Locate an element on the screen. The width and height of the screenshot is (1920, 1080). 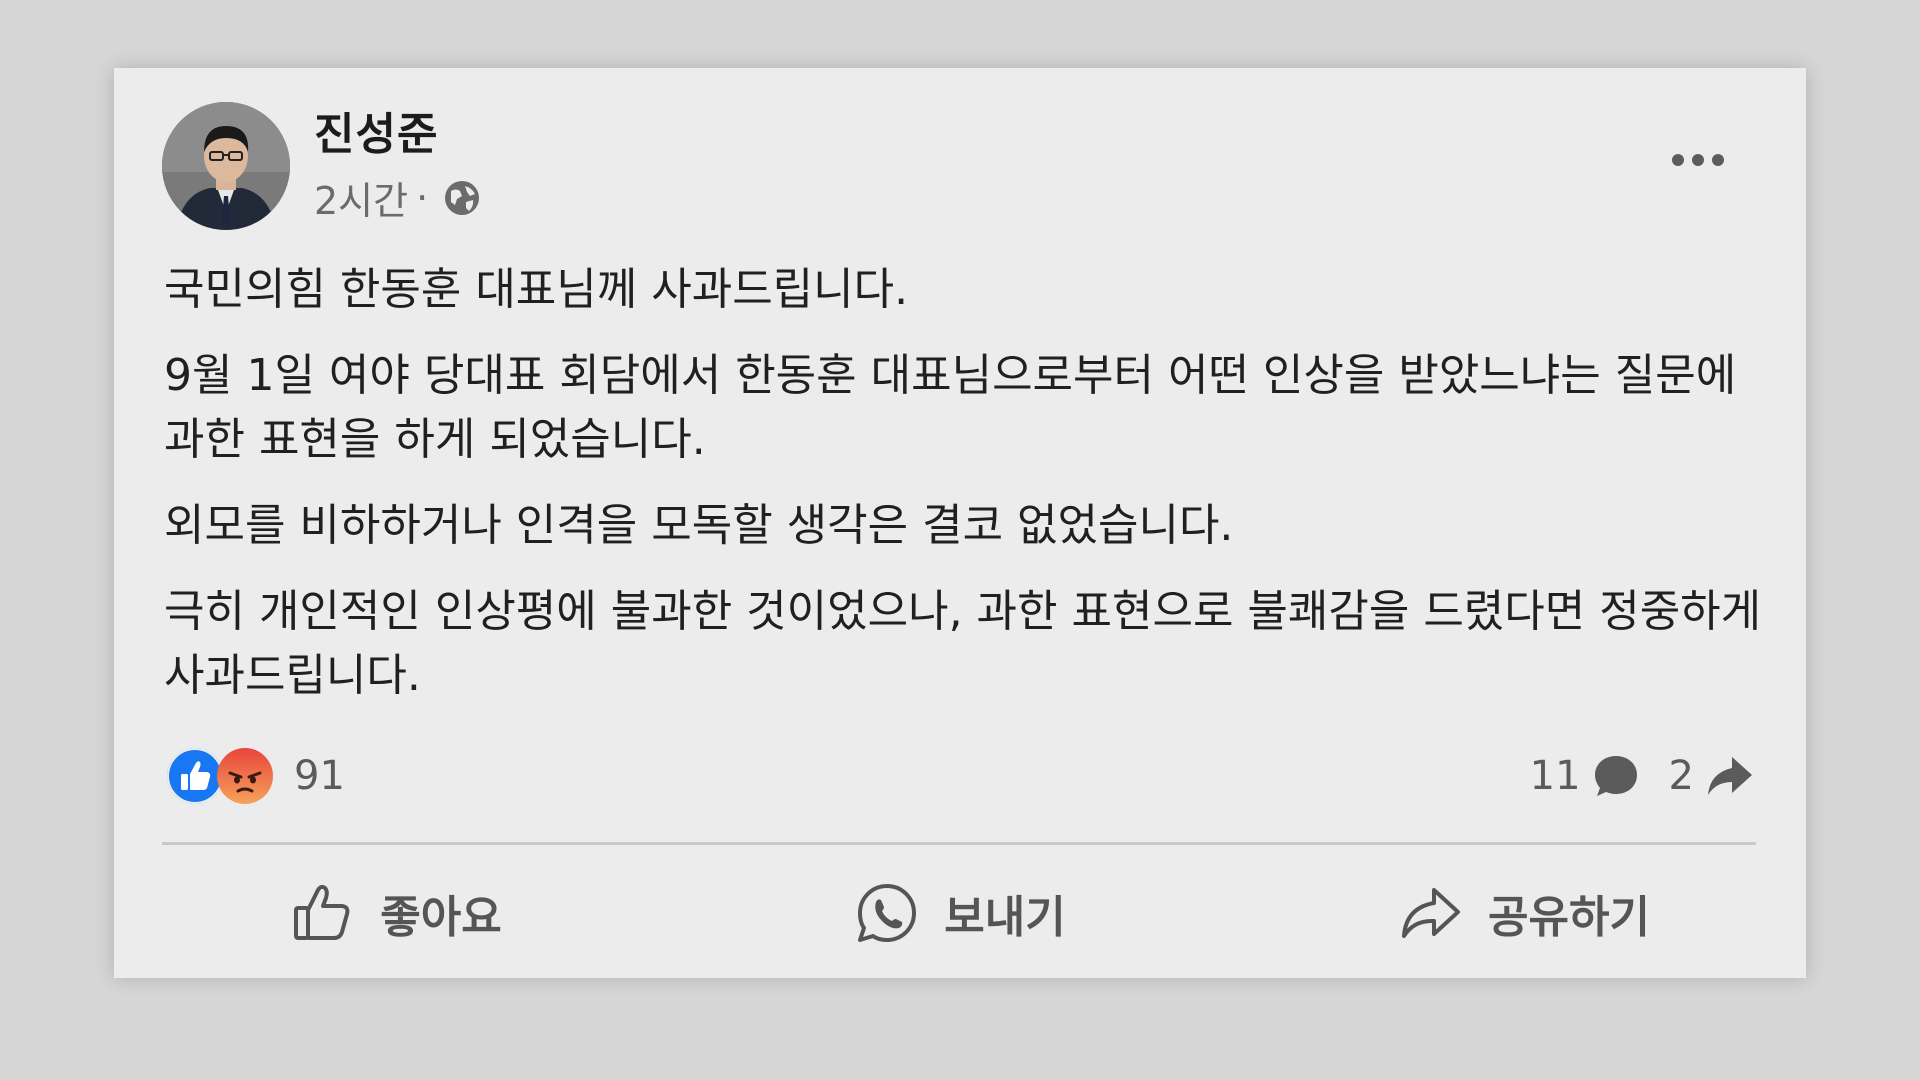
post-stats: 11 2 is located at coordinates (1643, 776).